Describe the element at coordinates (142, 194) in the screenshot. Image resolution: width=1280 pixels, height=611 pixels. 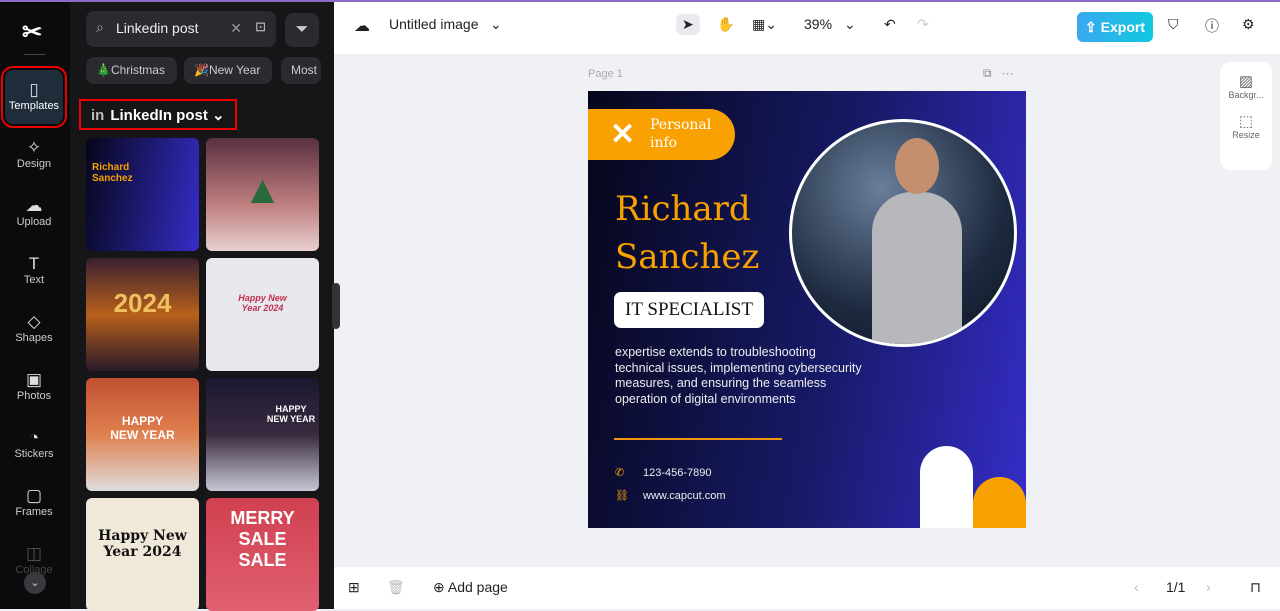
I see `template-thumb: Richard Sanchez` at that location.